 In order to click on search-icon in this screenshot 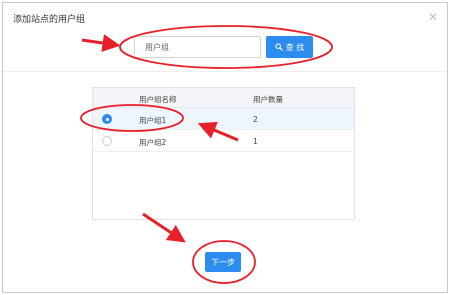, I will do `click(279, 47)`.